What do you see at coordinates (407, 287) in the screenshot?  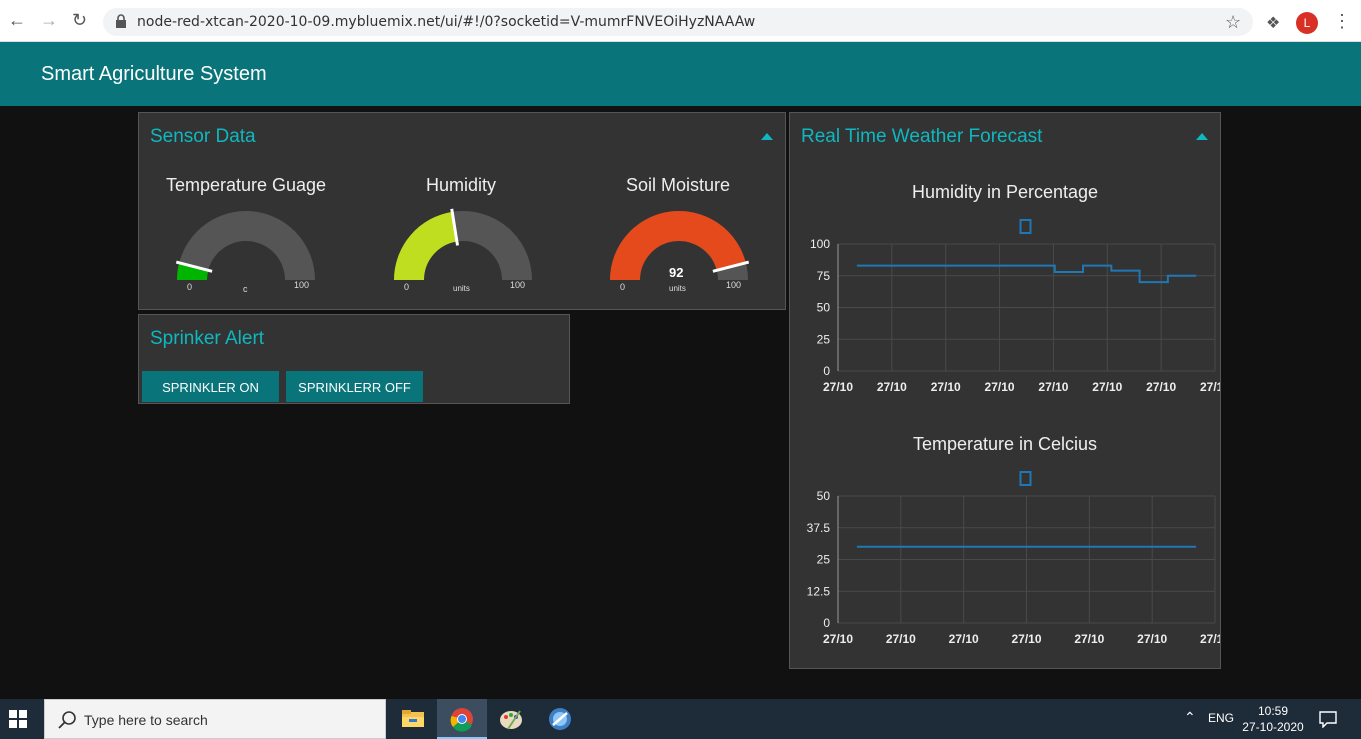 I see `gauge-min-humidity: 0` at bounding box center [407, 287].